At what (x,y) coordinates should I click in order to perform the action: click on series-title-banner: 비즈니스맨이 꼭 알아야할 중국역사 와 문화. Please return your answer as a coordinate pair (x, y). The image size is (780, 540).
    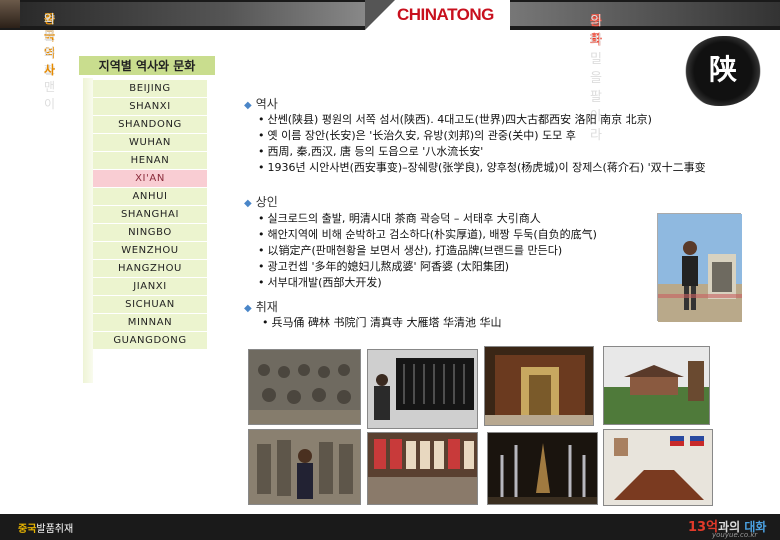
    Looking at the image, I should click on (192, 56).